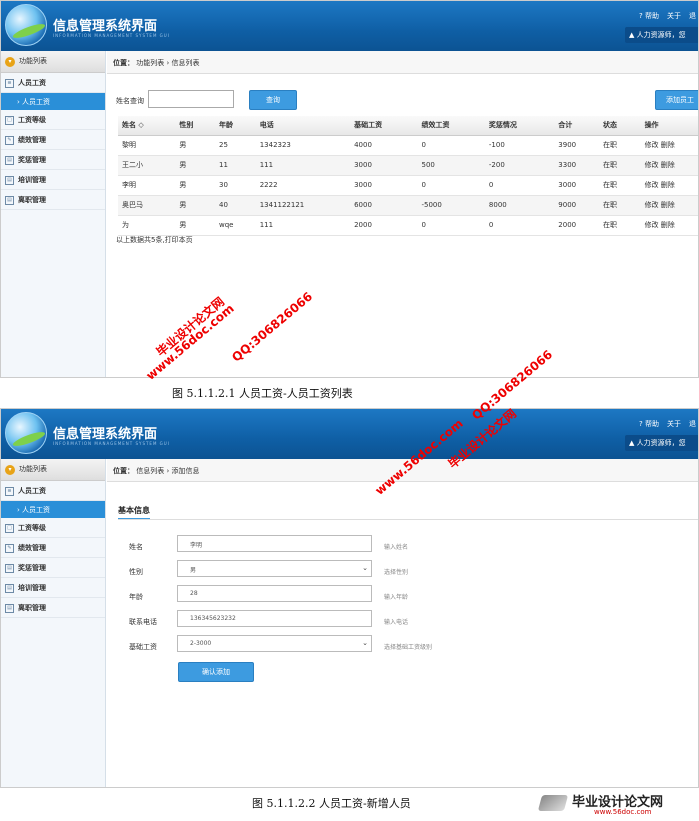  Describe the element at coordinates (32, 528) in the screenshot. I see `sidebar-item-label: 工资等级` at that location.